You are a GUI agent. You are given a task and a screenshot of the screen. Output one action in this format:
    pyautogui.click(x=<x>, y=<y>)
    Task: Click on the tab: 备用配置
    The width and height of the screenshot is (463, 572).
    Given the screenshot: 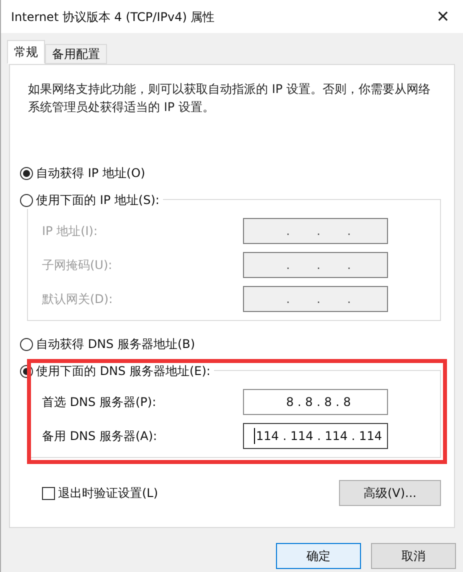 What is the action you would take?
    pyautogui.click(x=76, y=54)
    